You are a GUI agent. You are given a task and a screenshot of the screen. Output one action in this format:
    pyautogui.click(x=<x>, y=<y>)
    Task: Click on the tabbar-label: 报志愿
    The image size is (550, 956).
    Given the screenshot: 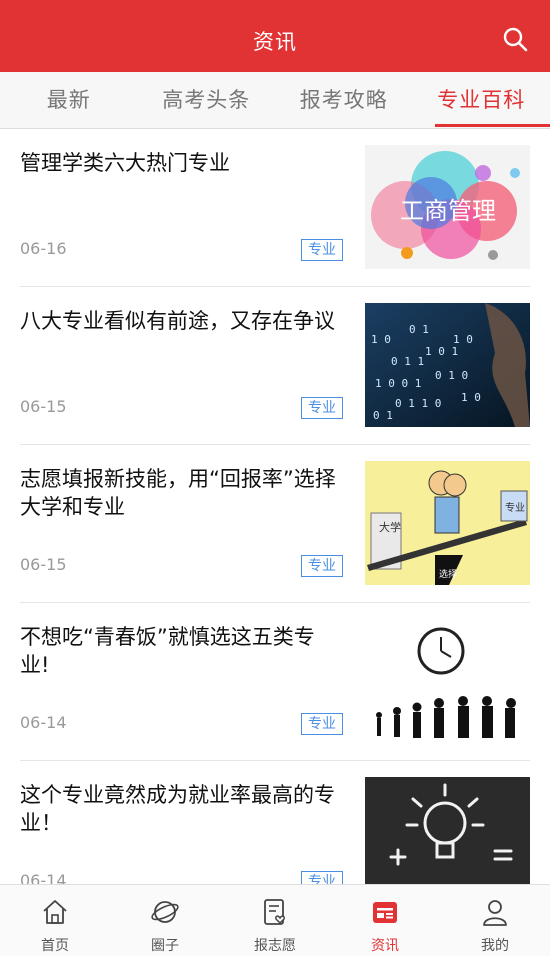 What is the action you would take?
    pyautogui.click(x=275, y=946)
    